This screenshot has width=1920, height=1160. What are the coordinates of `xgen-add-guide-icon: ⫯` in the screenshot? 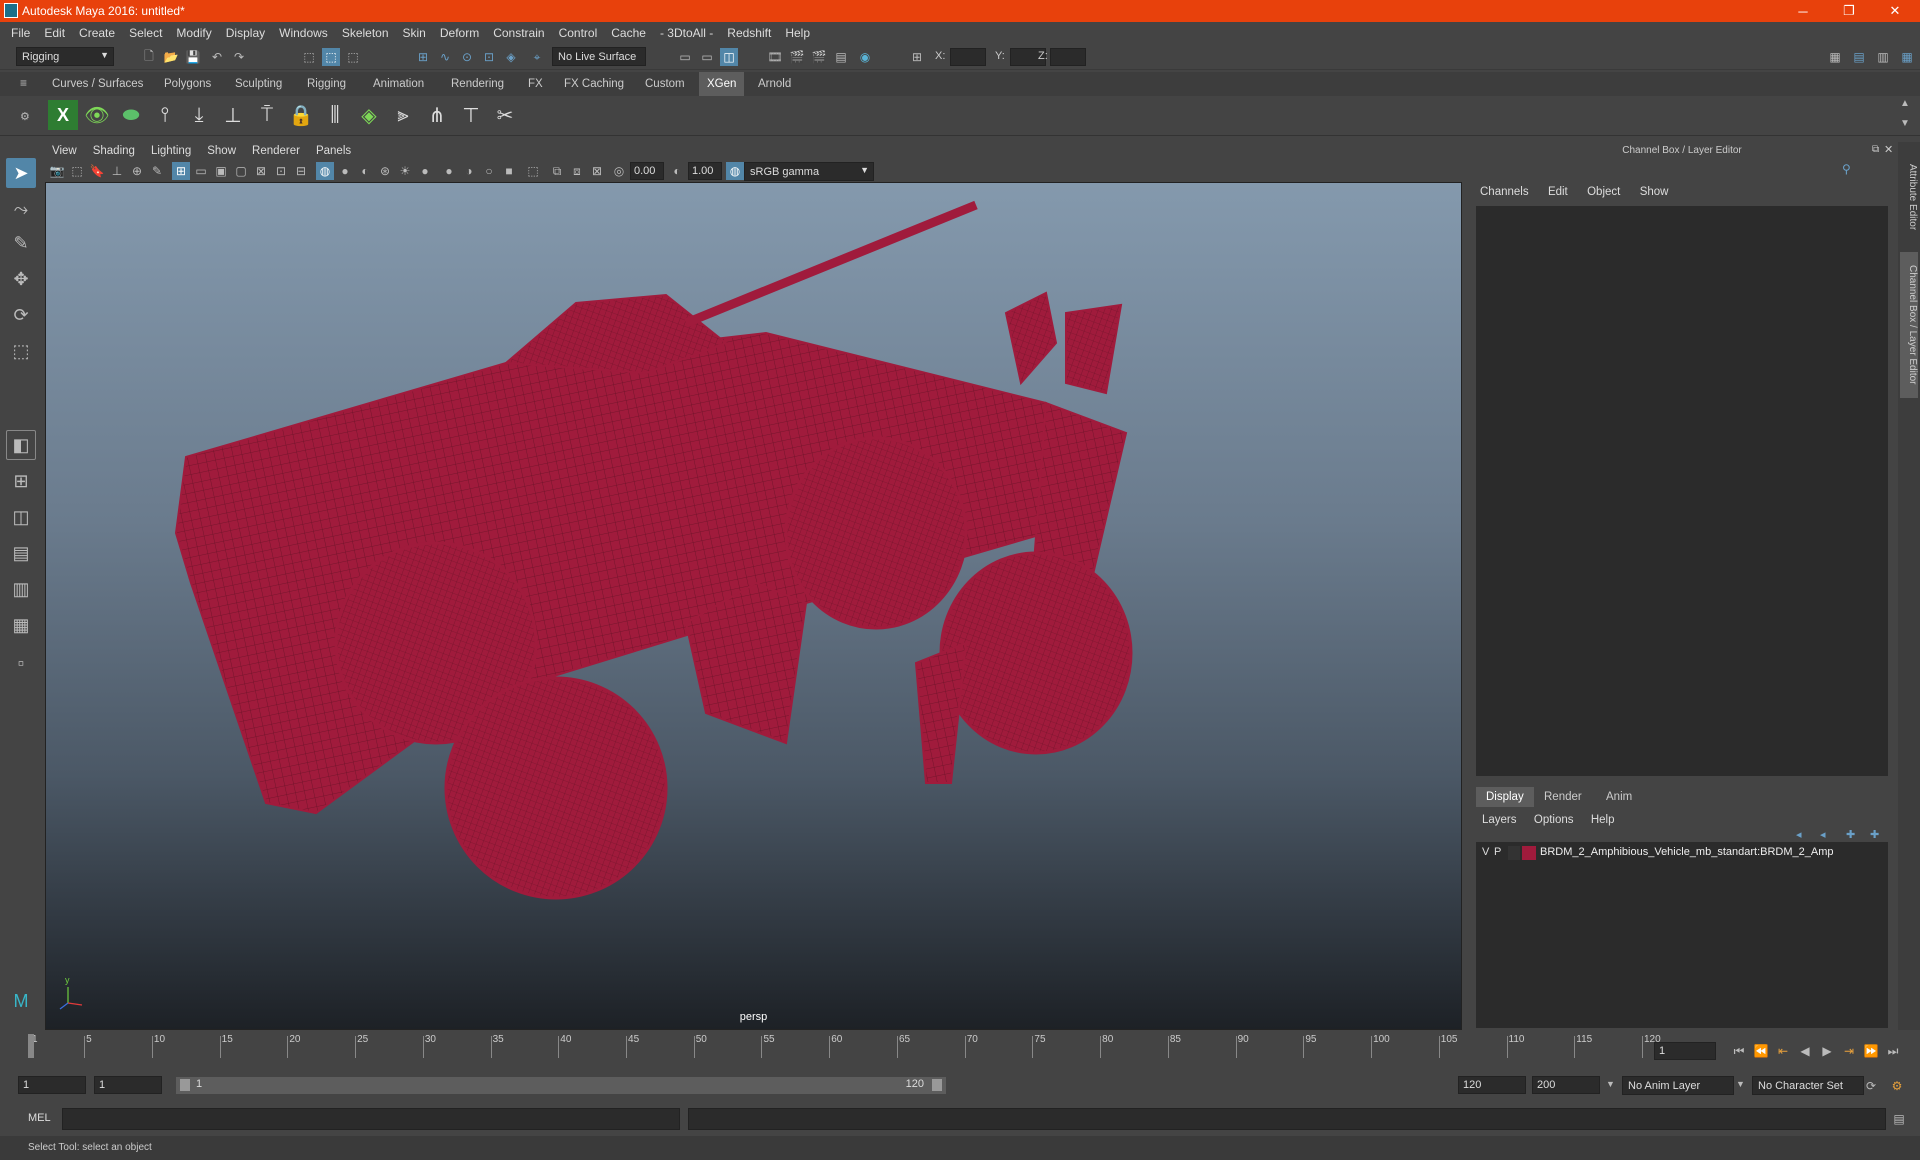 It's located at (165, 115).